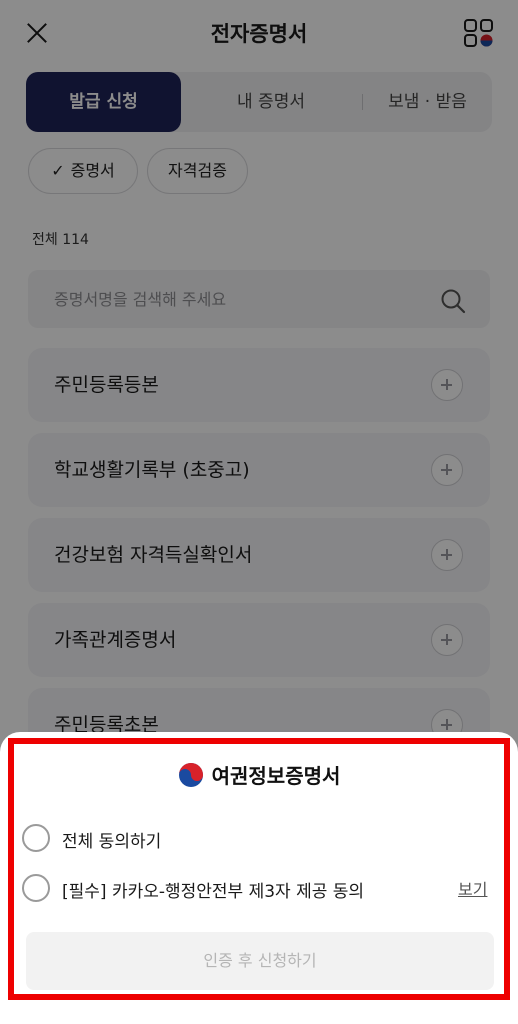 This screenshot has width=518, height=1024. Describe the element at coordinates (36, 888) in the screenshot. I see `agree-required-radio` at that location.